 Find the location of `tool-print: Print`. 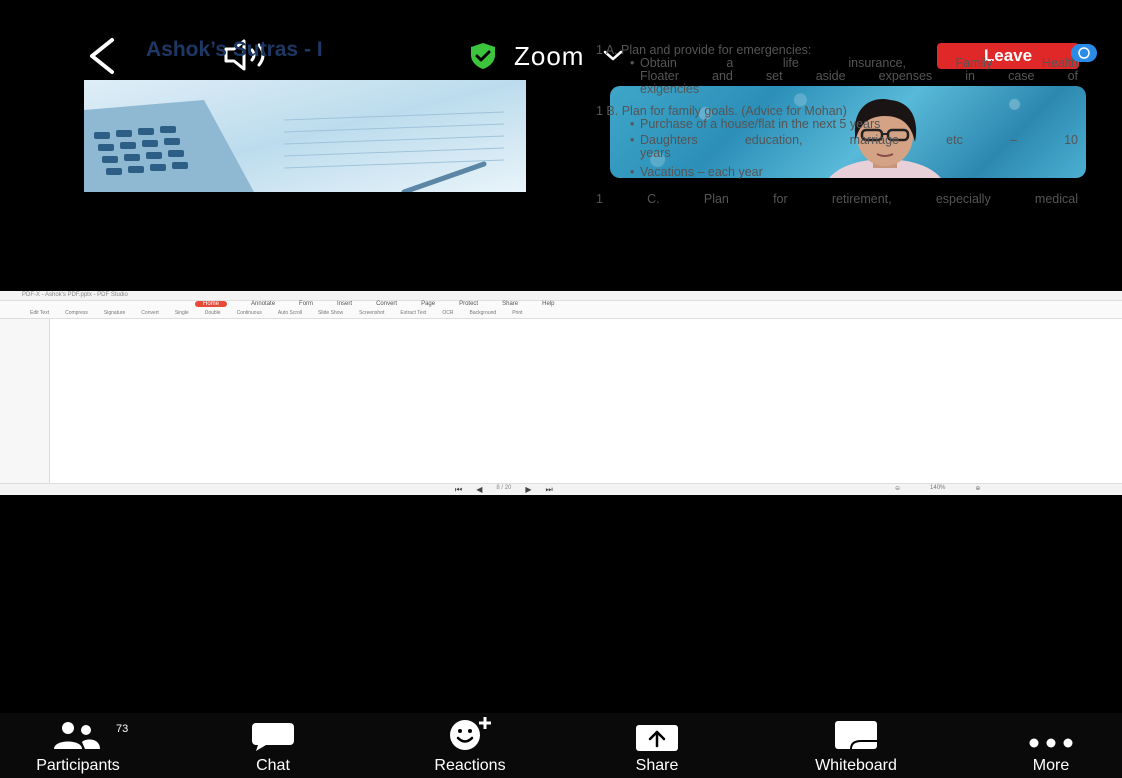

tool-print: Print is located at coordinates (517, 313).